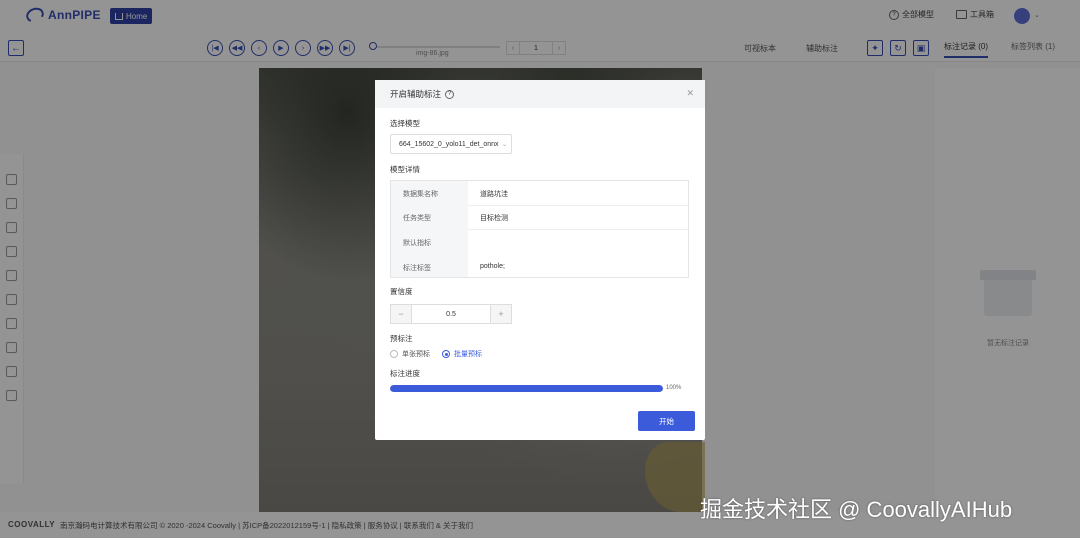 Image resolution: width=1080 pixels, height=538 pixels. What do you see at coordinates (436, 354) in the screenshot?
I see `prelabel-radio-group: 单张预标 批量预标` at bounding box center [436, 354].